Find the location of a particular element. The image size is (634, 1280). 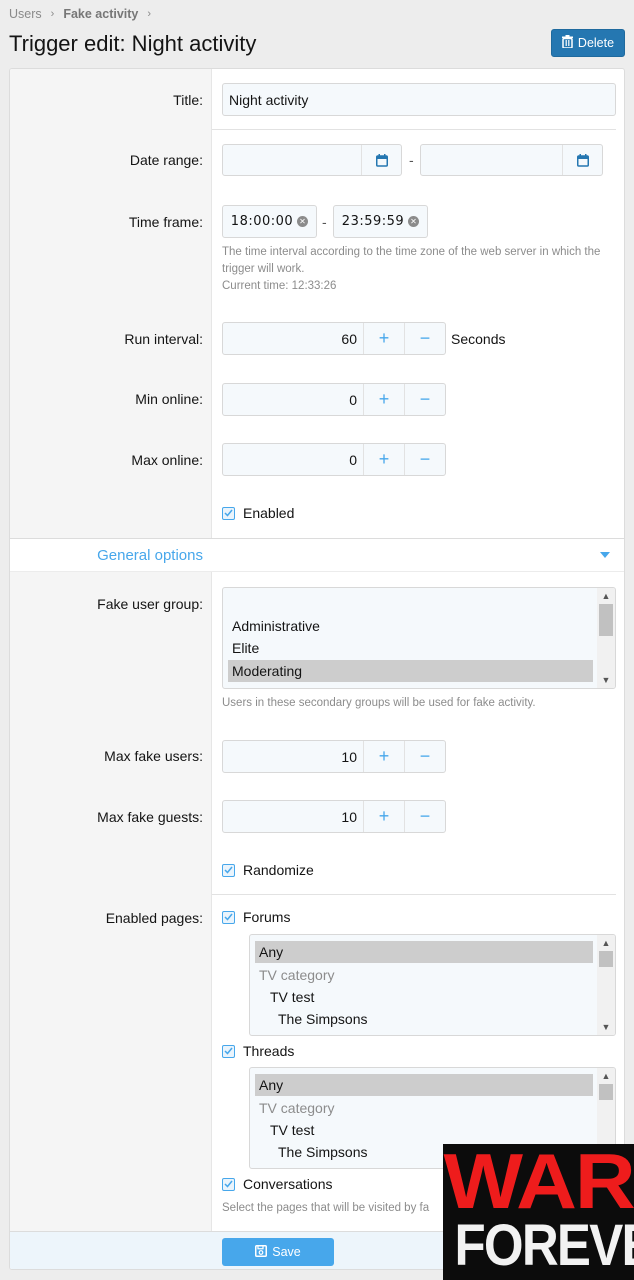

fake-user-group-select: Administrative Elite Moderating ▲ ▼ is located at coordinates (419, 638).